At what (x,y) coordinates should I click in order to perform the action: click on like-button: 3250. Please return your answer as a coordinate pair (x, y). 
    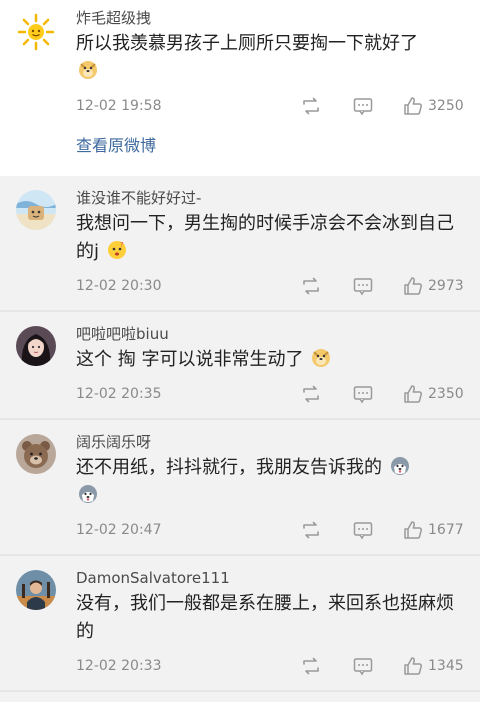
    Looking at the image, I should click on (434, 106).